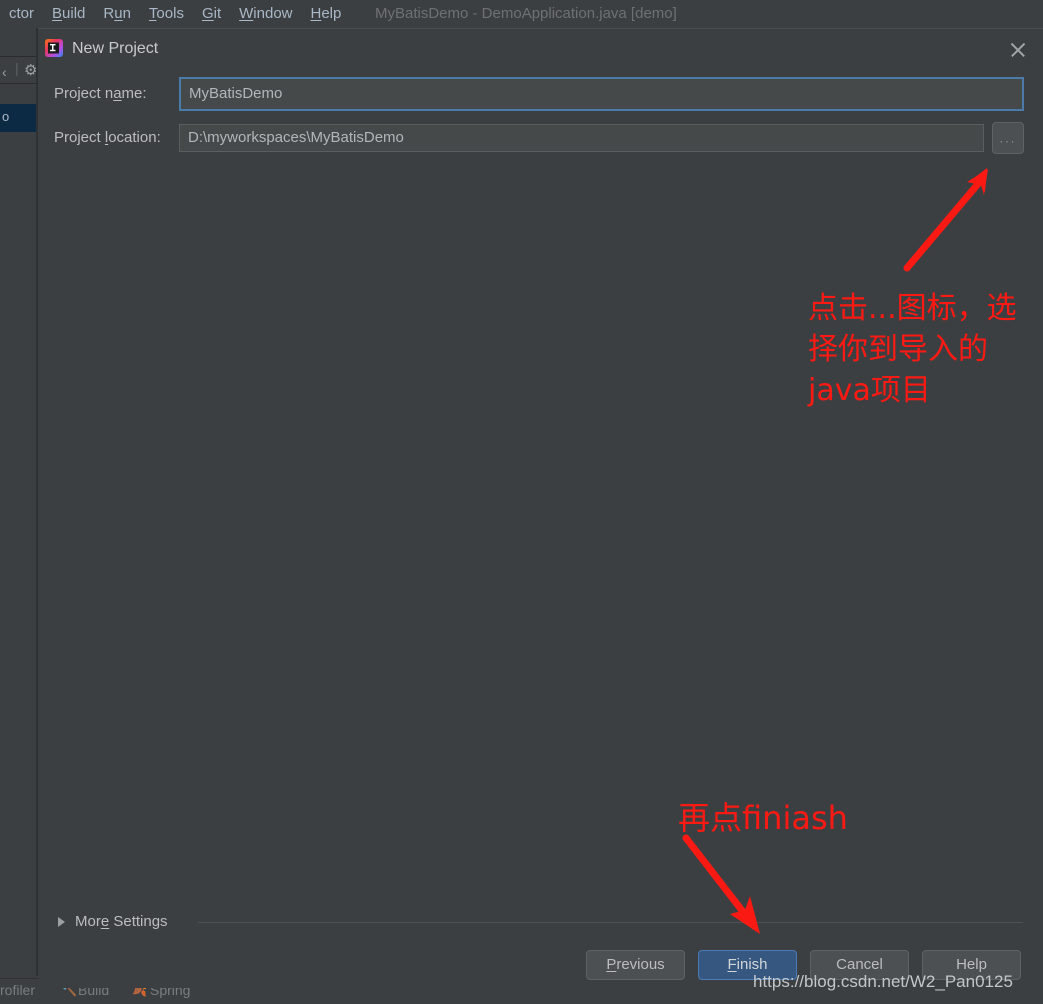  Describe the element at coordinates (17, 990) in the screenshot. I see `status-item-profiler: rofiler` at that location.